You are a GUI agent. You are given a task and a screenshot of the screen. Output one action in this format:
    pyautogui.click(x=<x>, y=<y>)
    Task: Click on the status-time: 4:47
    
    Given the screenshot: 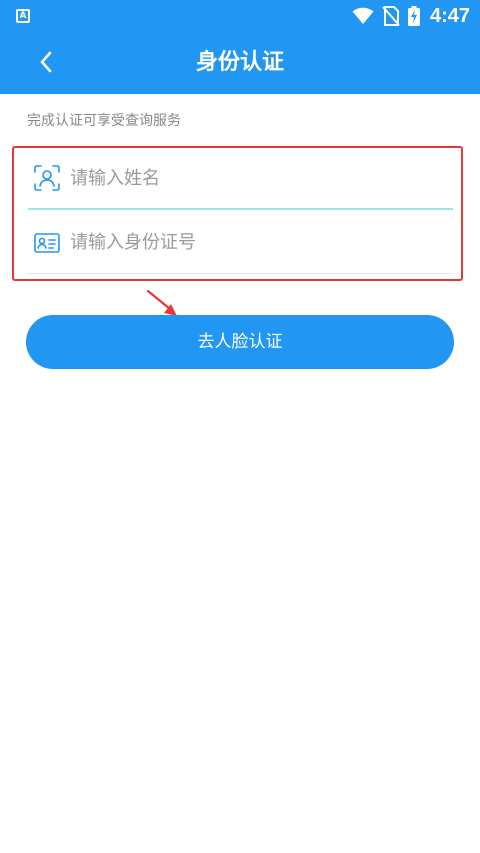 What is the action you would take?
    pyautogui.click(x=449, y=15)
    